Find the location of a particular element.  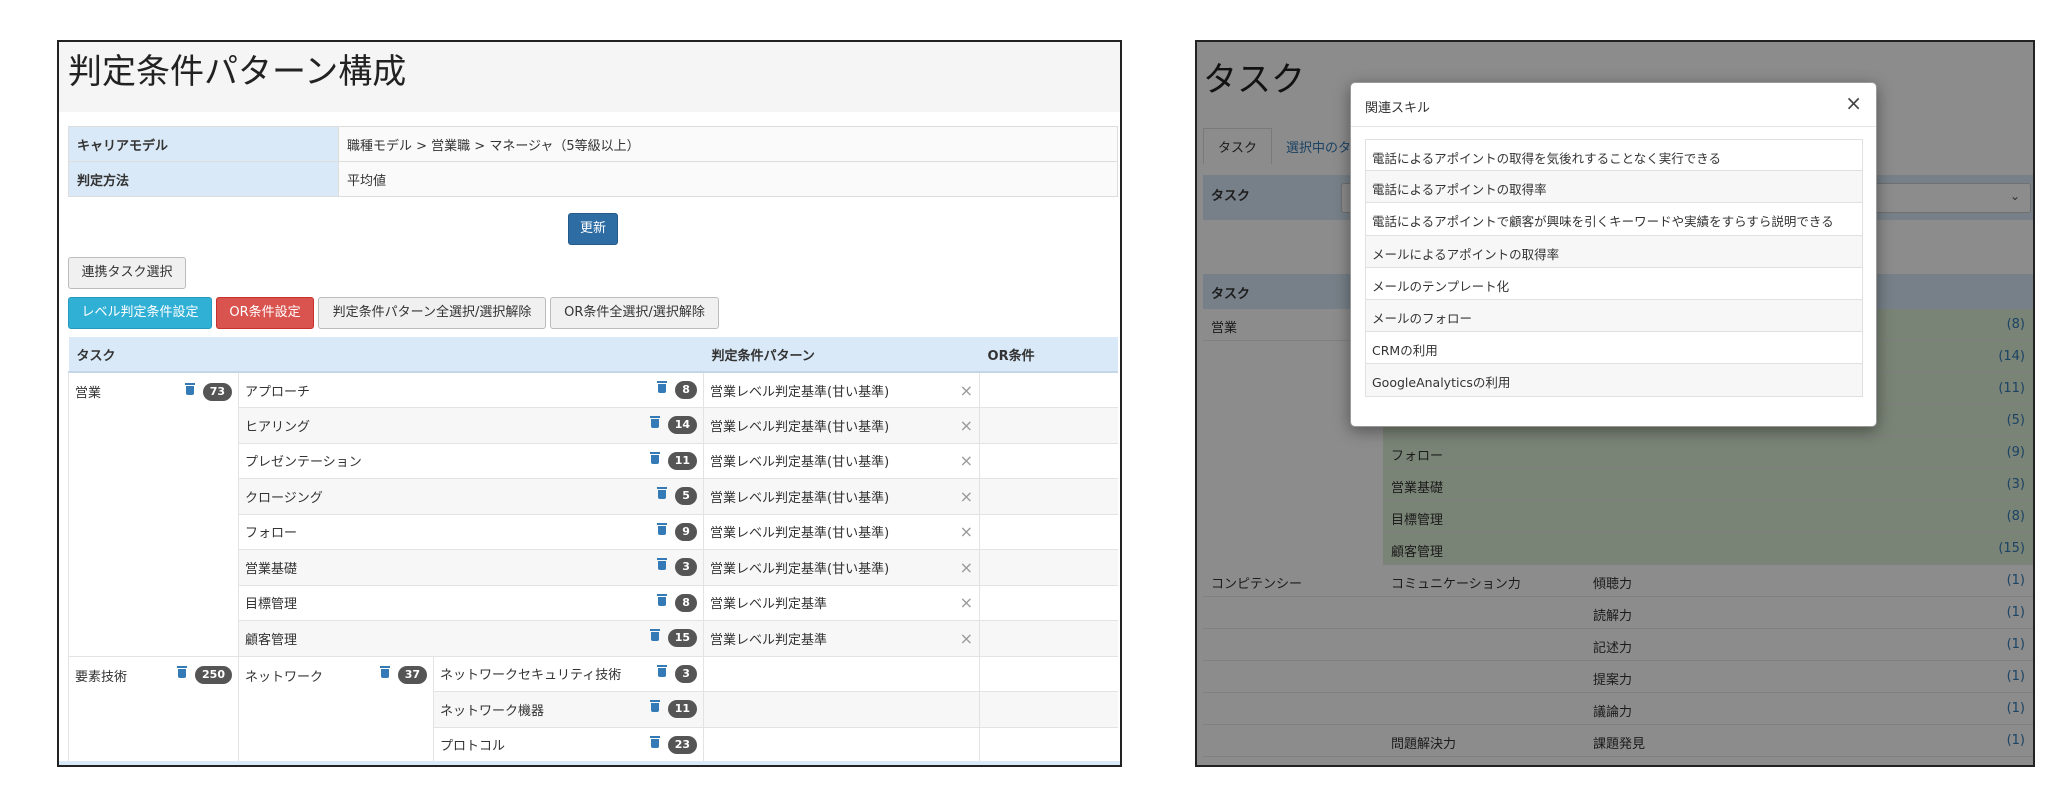

task-label: ネットワーク機器 is located at coordinates (492, 711).